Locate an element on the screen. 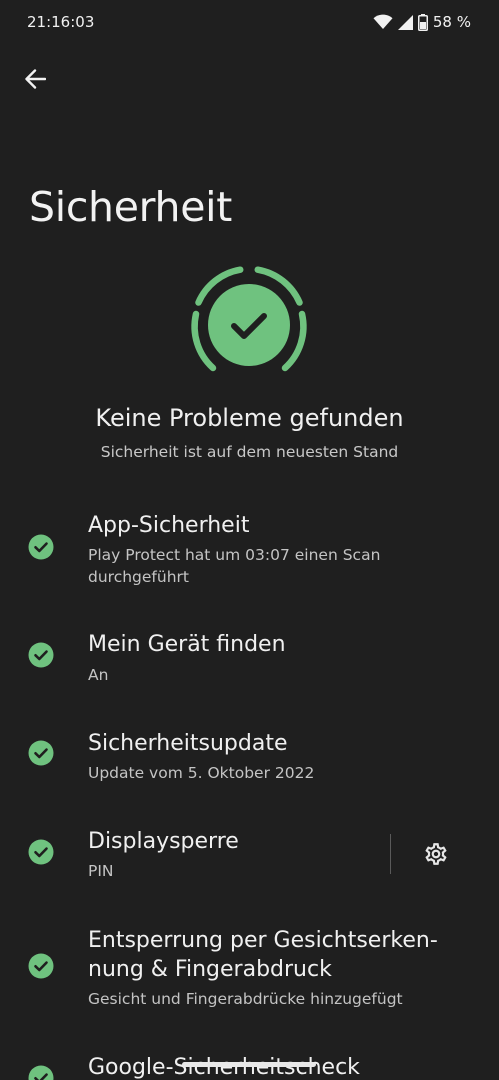  wifi-icon is located at coordinates (383, 21).